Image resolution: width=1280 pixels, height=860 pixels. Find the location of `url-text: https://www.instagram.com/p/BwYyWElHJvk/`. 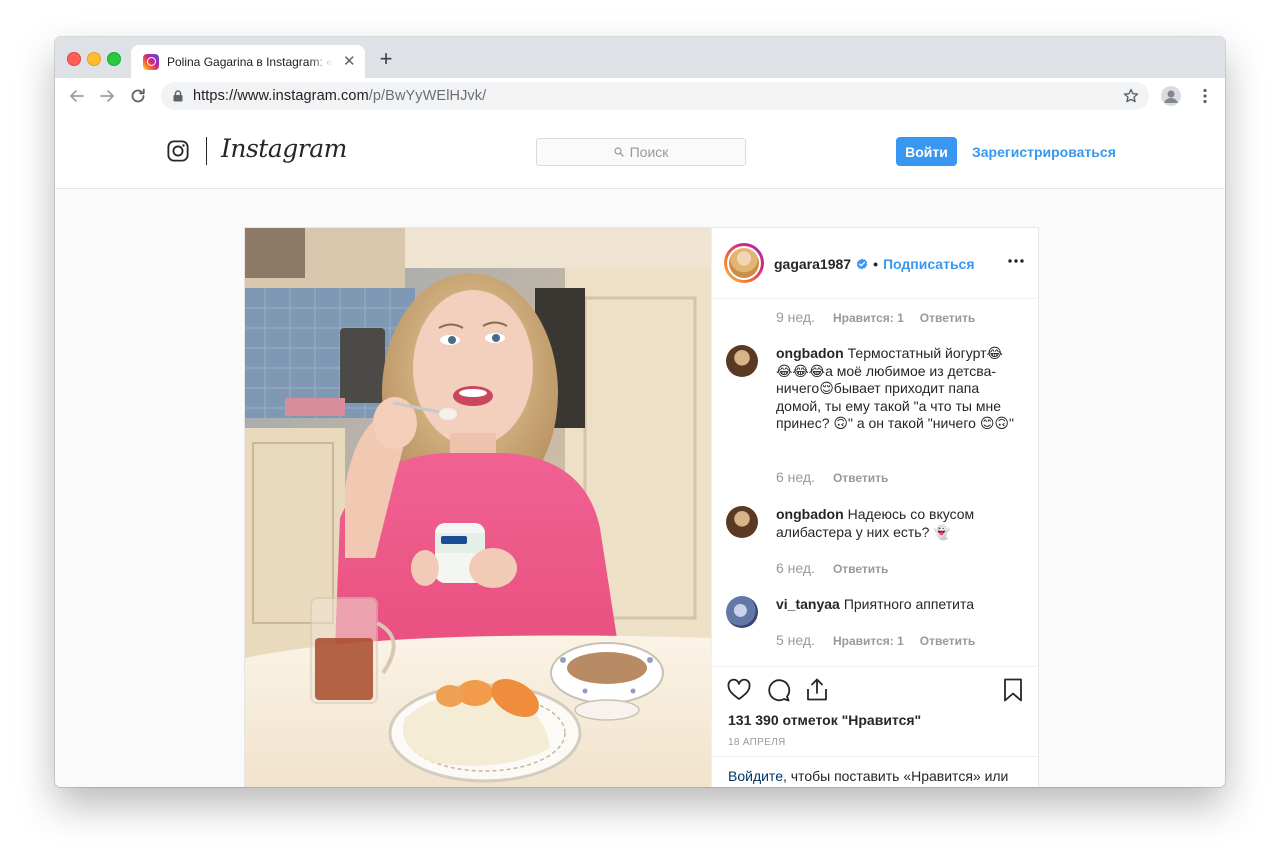

url-text: https://www.instagram.com/p/BwYyWElHJvk/ is located at coordinates (339, 96).